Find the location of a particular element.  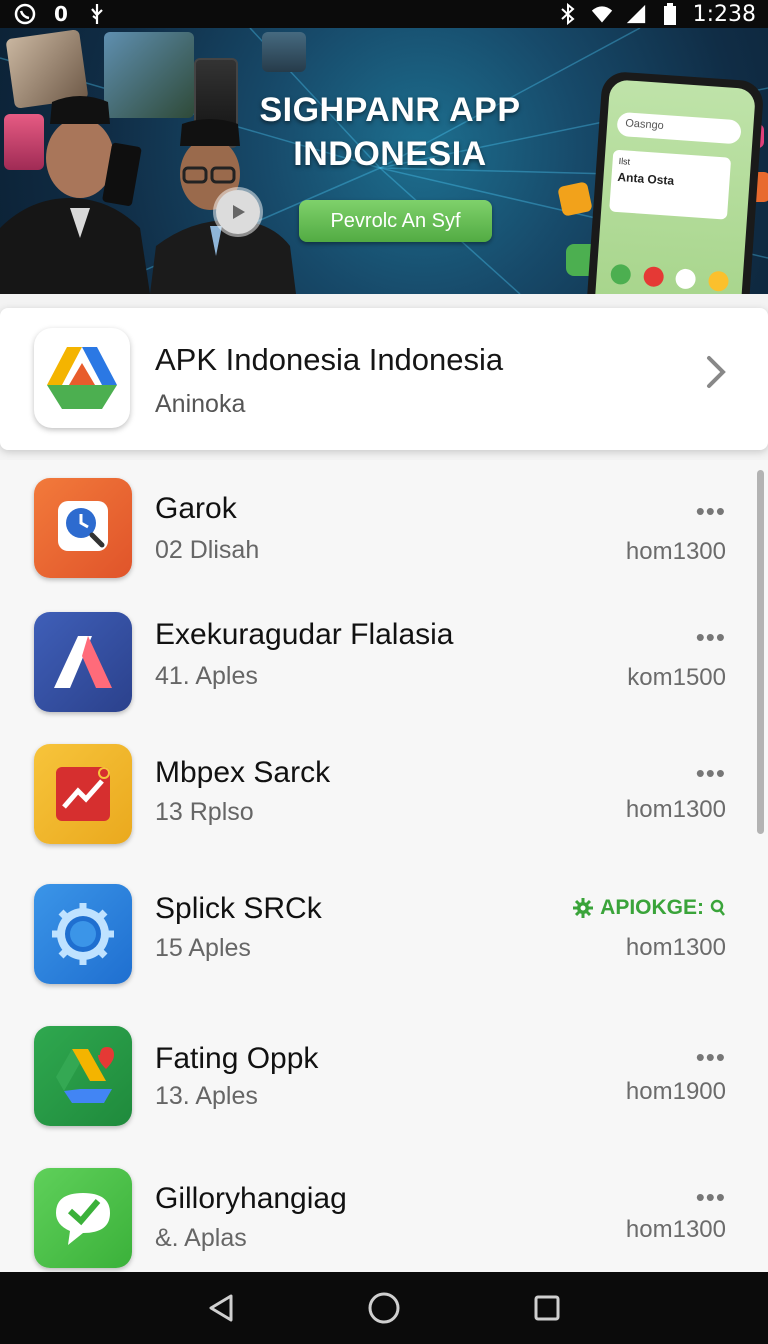

app-name: Garok is located at coordinates (196, 508).